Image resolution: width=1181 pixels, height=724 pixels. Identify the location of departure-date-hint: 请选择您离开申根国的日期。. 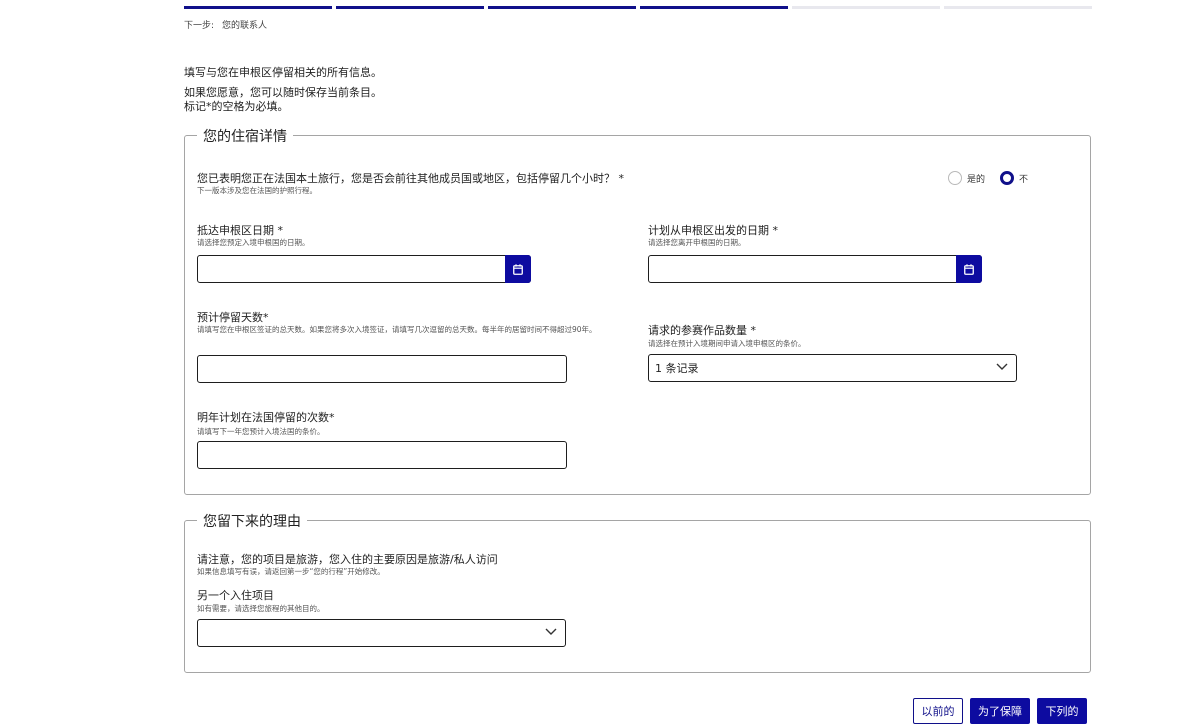
(697, 242).